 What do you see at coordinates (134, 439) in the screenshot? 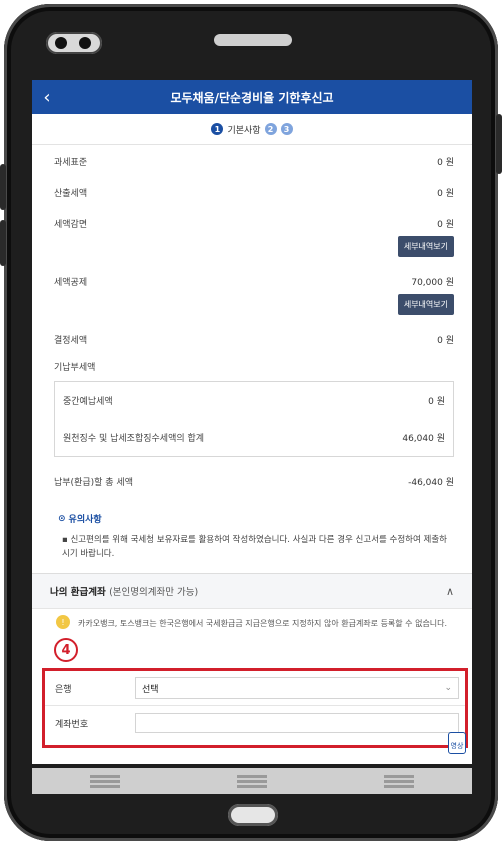
I see `row-label: 원천징수 및 납세조합징수세액의 합계` at bounding box center [134, 439].